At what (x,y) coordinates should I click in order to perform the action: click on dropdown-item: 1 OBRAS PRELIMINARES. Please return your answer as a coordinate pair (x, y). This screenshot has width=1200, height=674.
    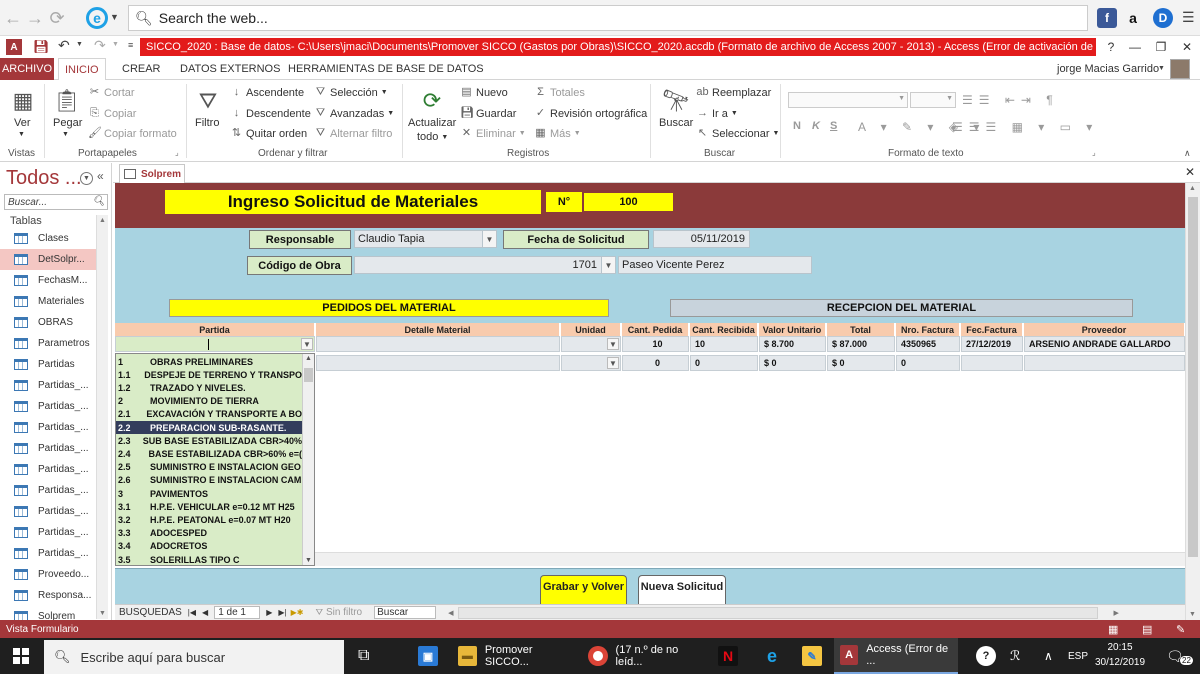
    Looking at the image, I should click on (209, 361).